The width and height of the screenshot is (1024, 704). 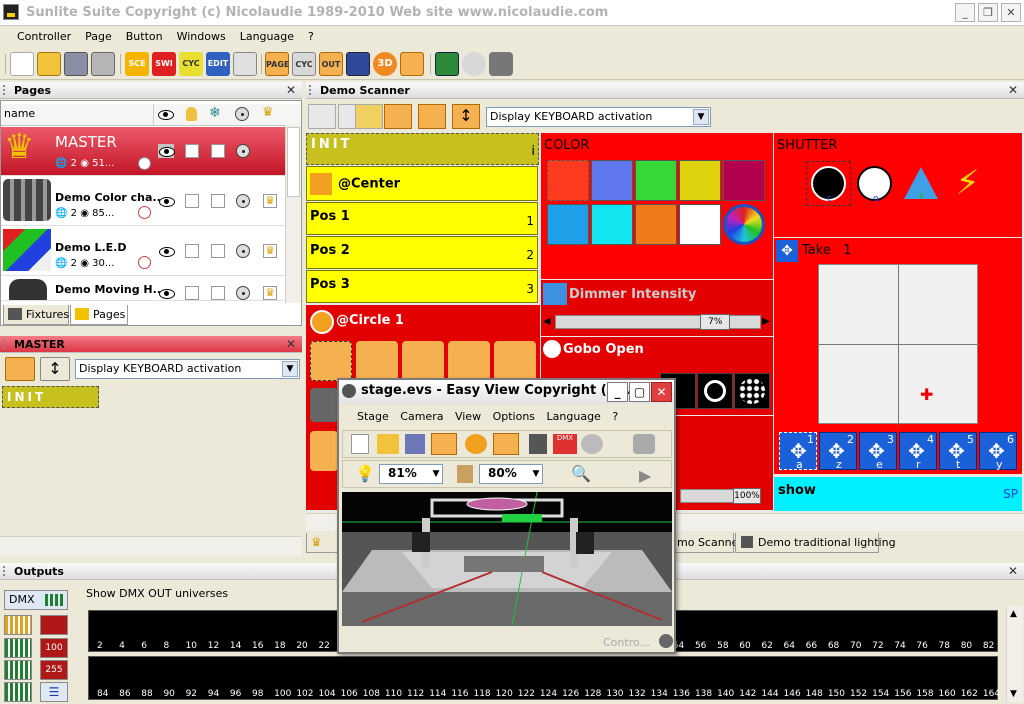 What do you see at coordinates (218, 251) in the screenshot?
I see `freeze-checkbox` at bounding box center [218, 251].